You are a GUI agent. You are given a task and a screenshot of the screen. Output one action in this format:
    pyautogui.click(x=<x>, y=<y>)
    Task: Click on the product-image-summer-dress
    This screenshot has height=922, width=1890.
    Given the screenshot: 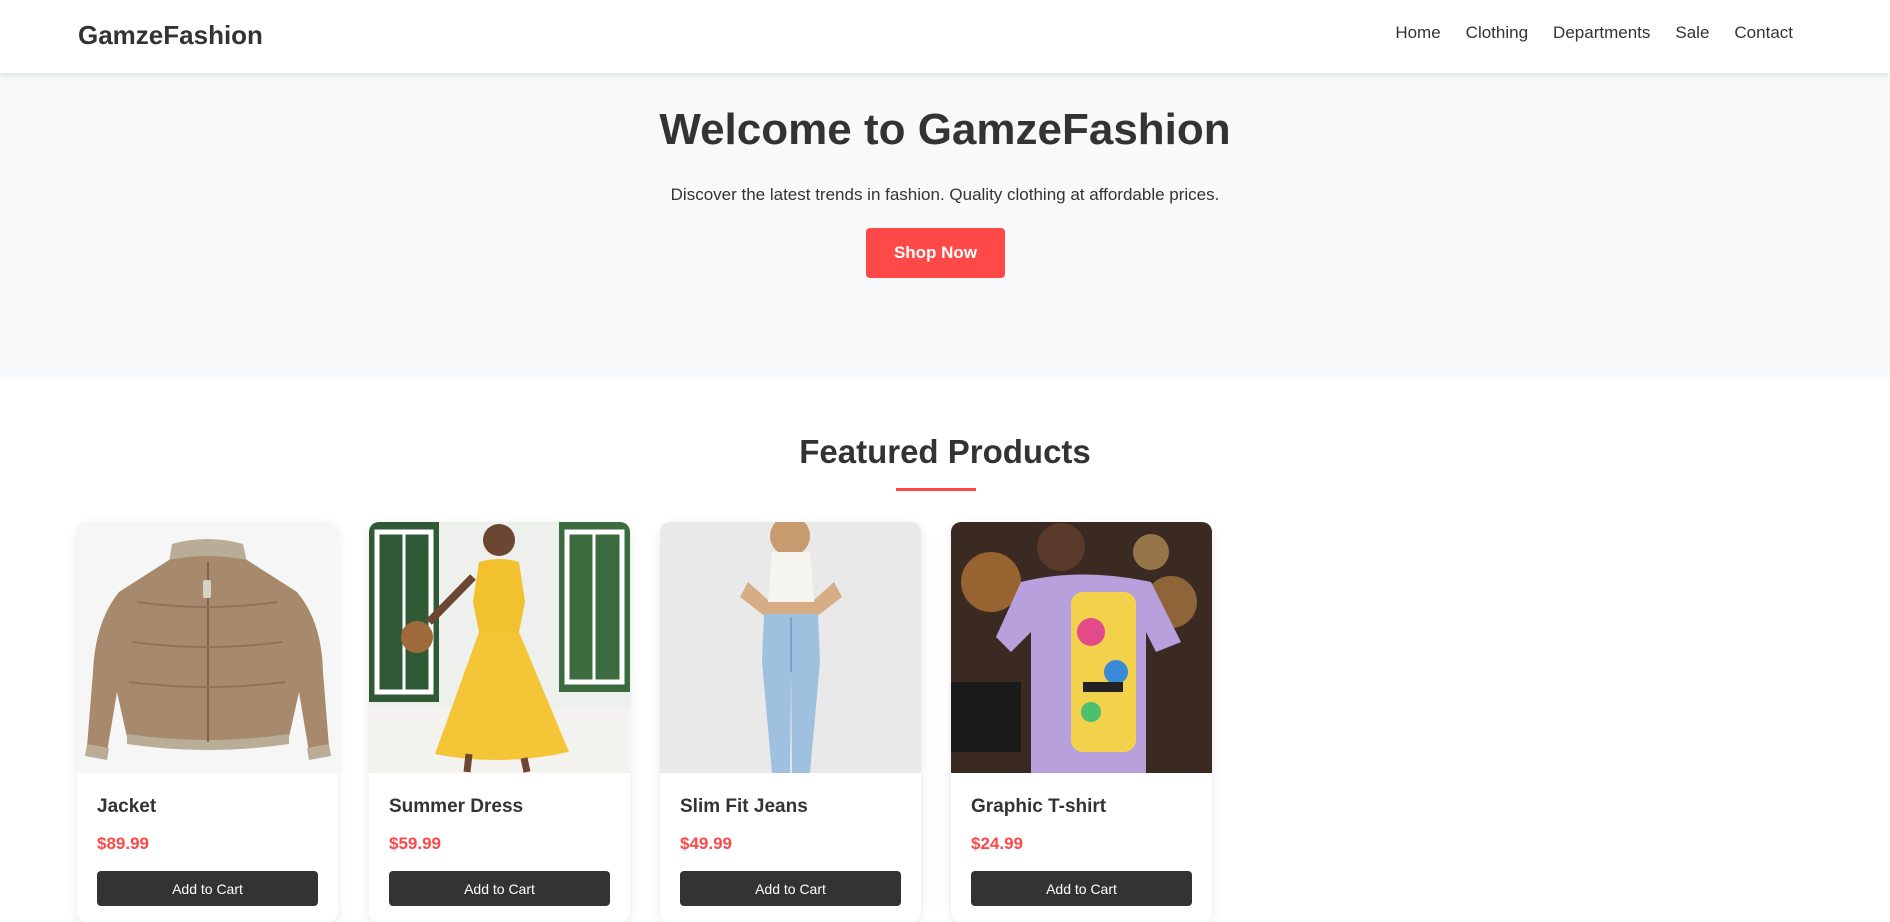 What is the action you would take?
    pyautogui.click(x=499, y=647)
    